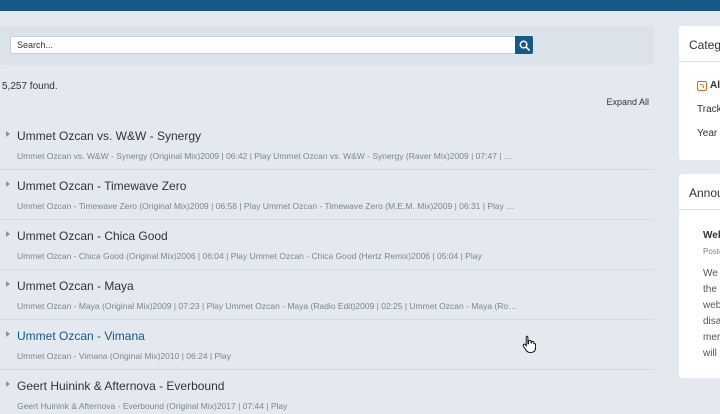 This screenshot has width=720, height=414. What do you see at coordinates (30, 86) in the screenshot?
I see `results-count: 5,257 found.` at bounding box center [30, 86].